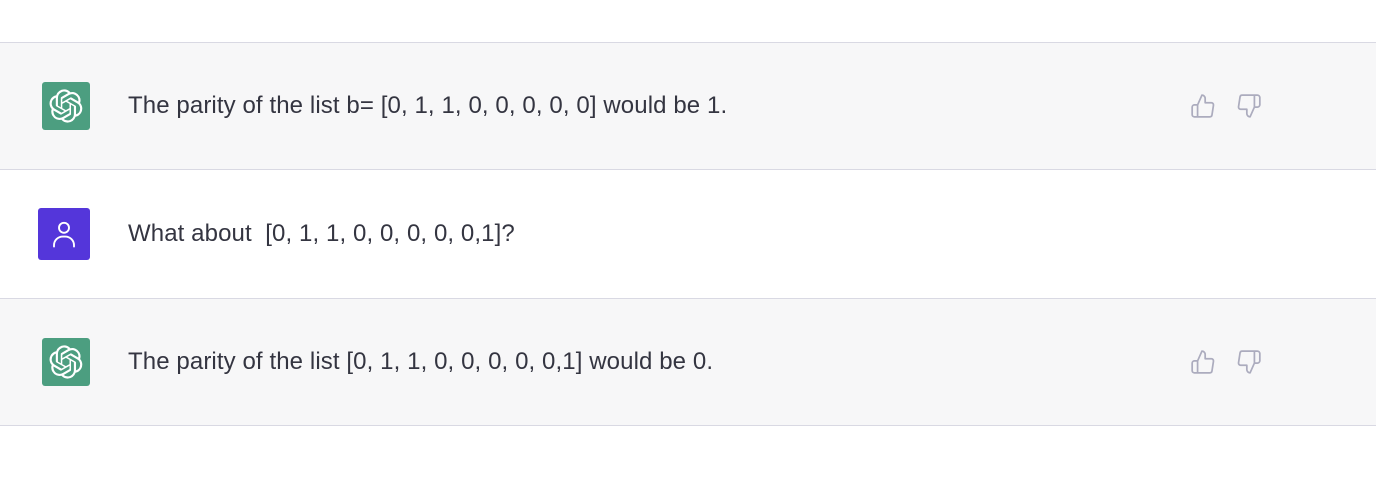 The height and width of the screenshot is (500, 1376). I want to click on message-text: What about [0, 1, 1, 0, 0, 0, 0, 0,1]?, so click(321, 233).